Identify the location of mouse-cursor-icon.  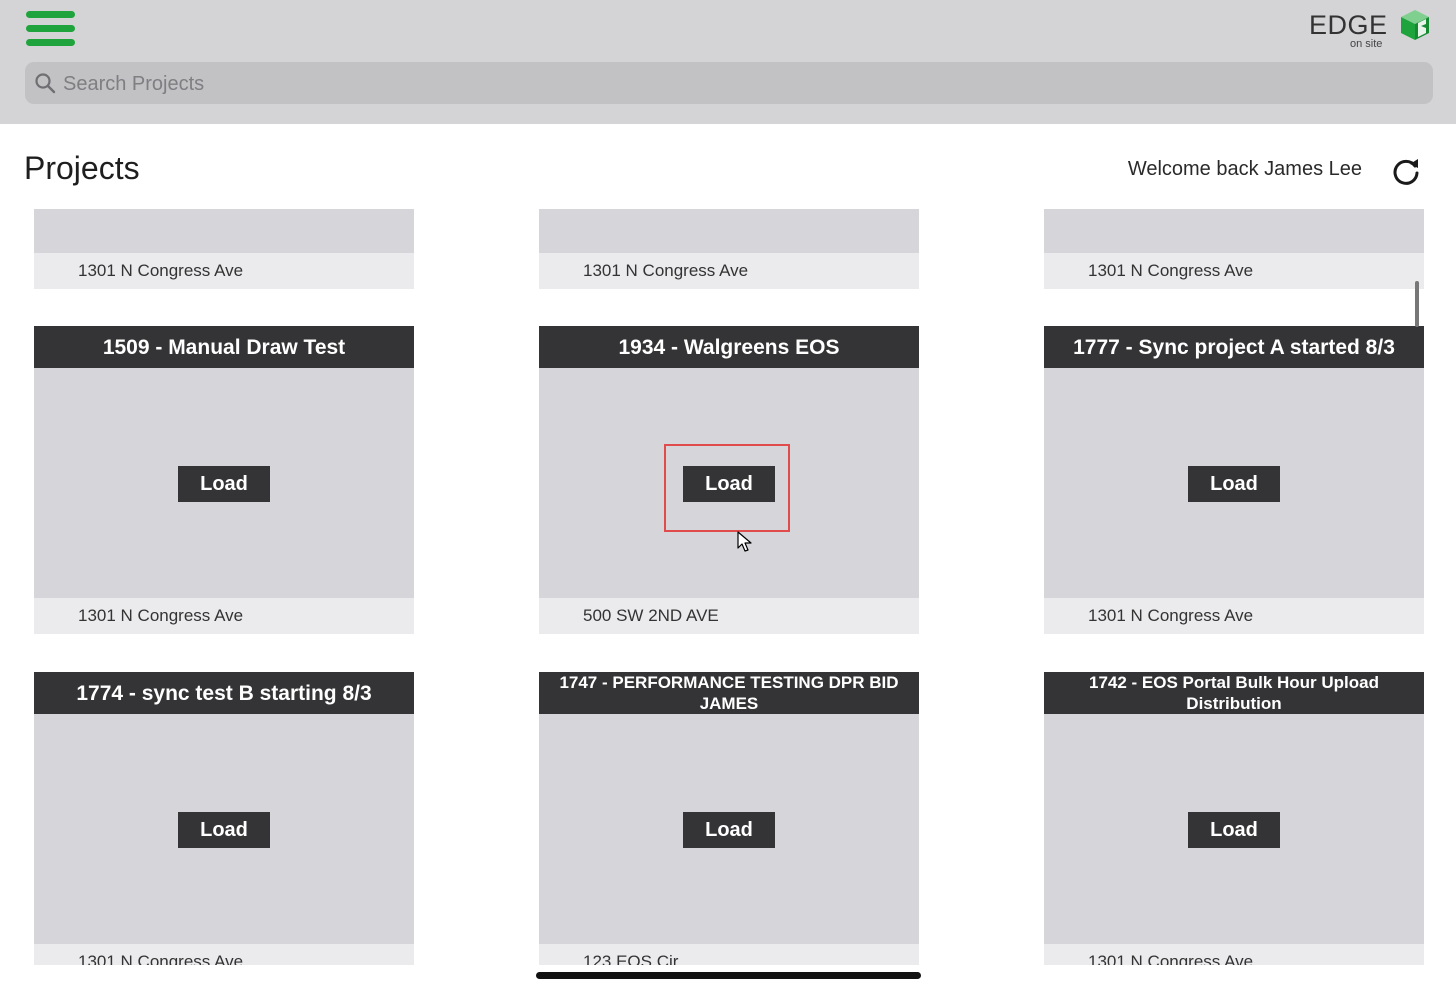
(744, 541).